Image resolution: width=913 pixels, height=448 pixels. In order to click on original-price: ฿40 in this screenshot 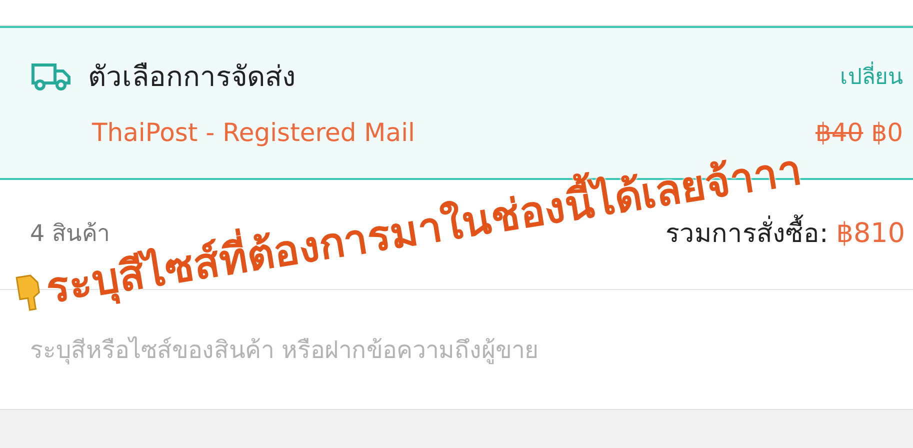, I will do `click(839, 133)`.